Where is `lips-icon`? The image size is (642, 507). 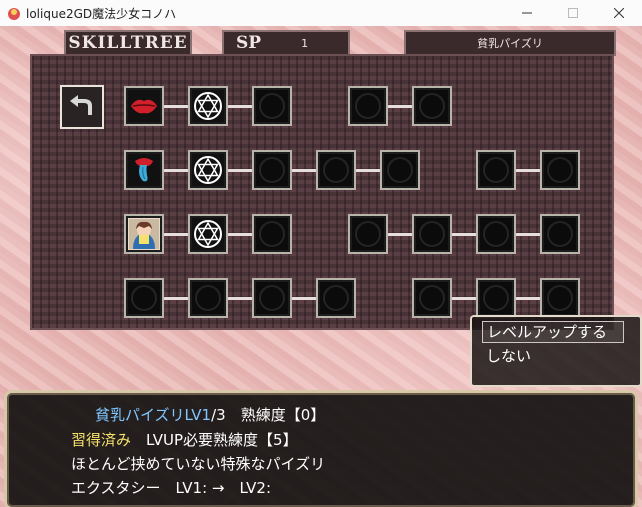 lips-icon is located at coordinates (144, 106).